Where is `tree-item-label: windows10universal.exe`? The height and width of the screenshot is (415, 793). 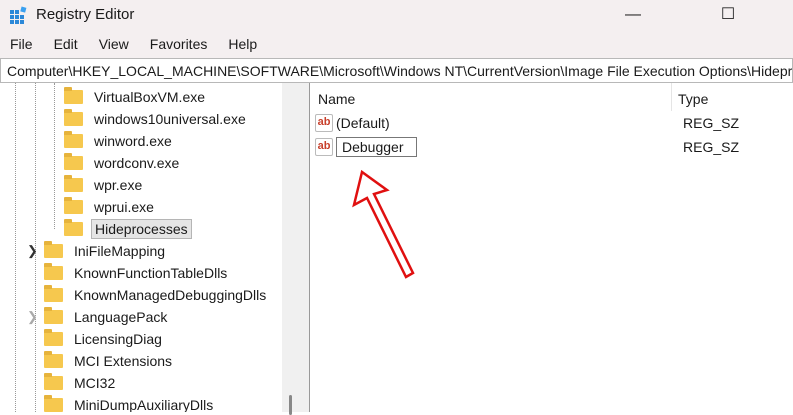 tree-item-label: windows10universal.exe is located at coordinates (170, 119).